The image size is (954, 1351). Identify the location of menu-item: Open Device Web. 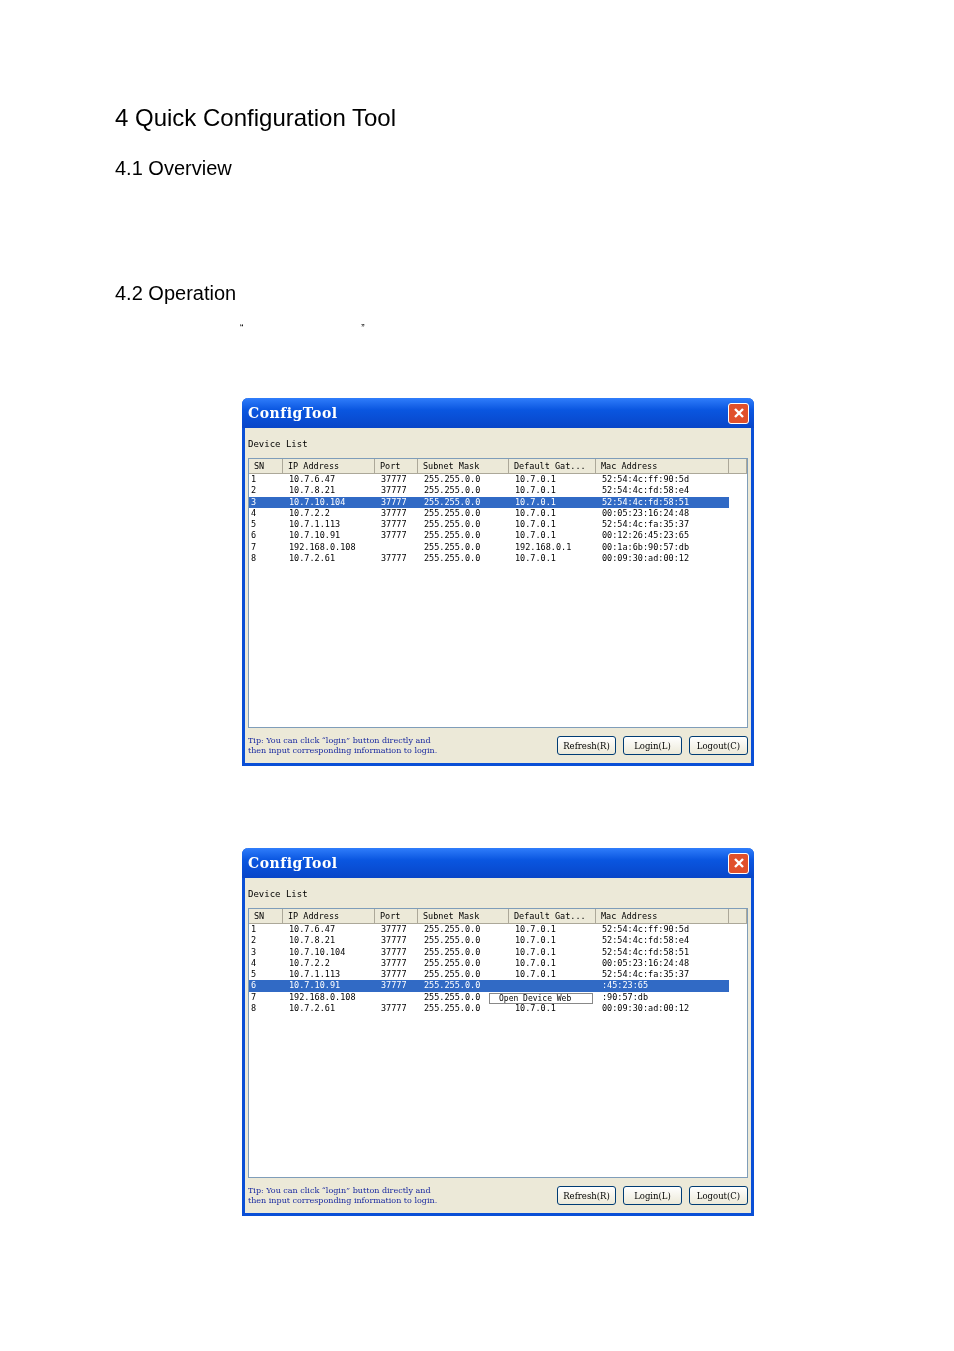
(535, 998).